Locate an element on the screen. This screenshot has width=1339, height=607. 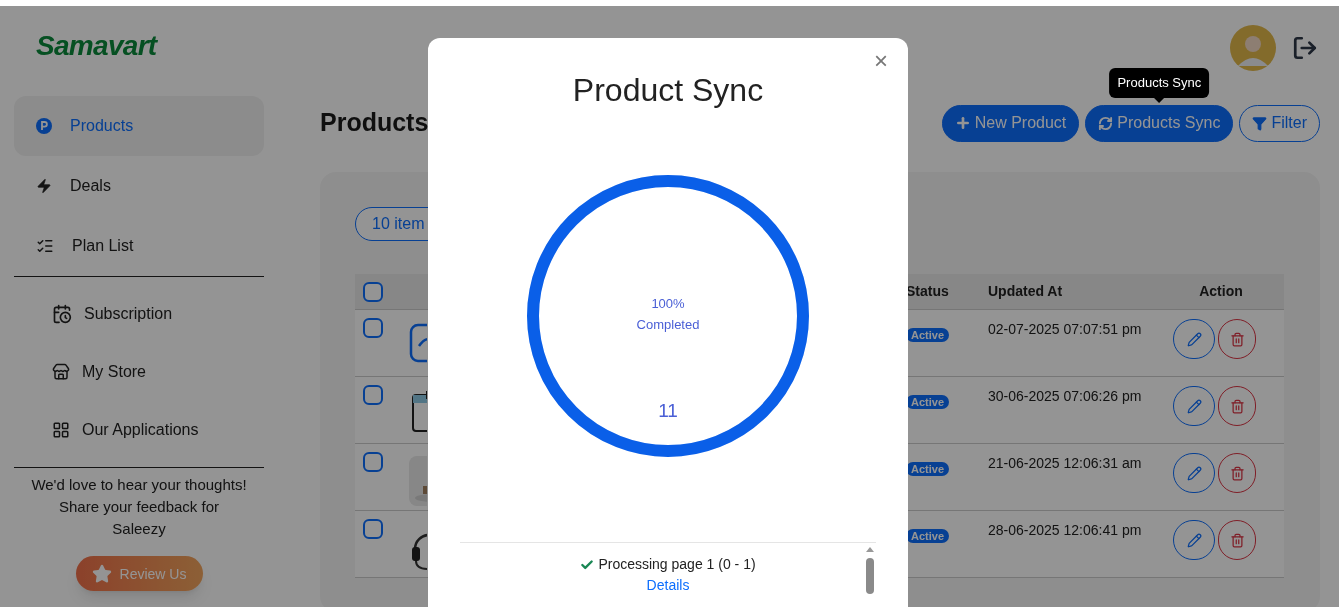
avatar is located at coordinates (1253, 48).